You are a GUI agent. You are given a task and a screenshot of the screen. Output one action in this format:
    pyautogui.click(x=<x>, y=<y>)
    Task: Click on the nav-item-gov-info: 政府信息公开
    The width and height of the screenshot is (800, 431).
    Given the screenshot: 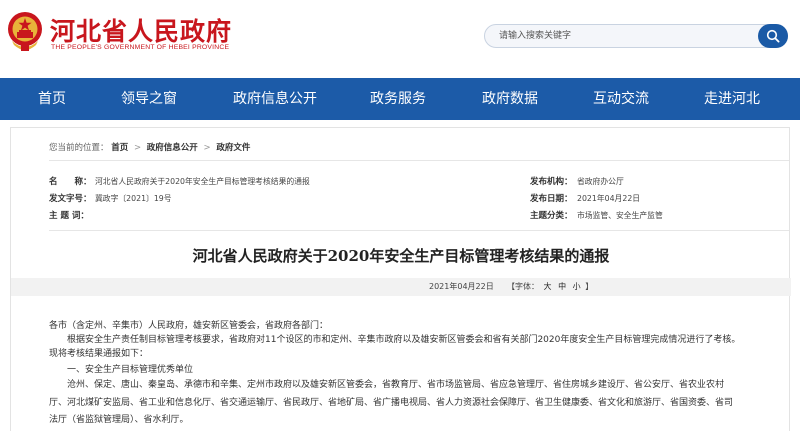 What is the action you would take?
    pyautogui.click(x=275, y=99)
    